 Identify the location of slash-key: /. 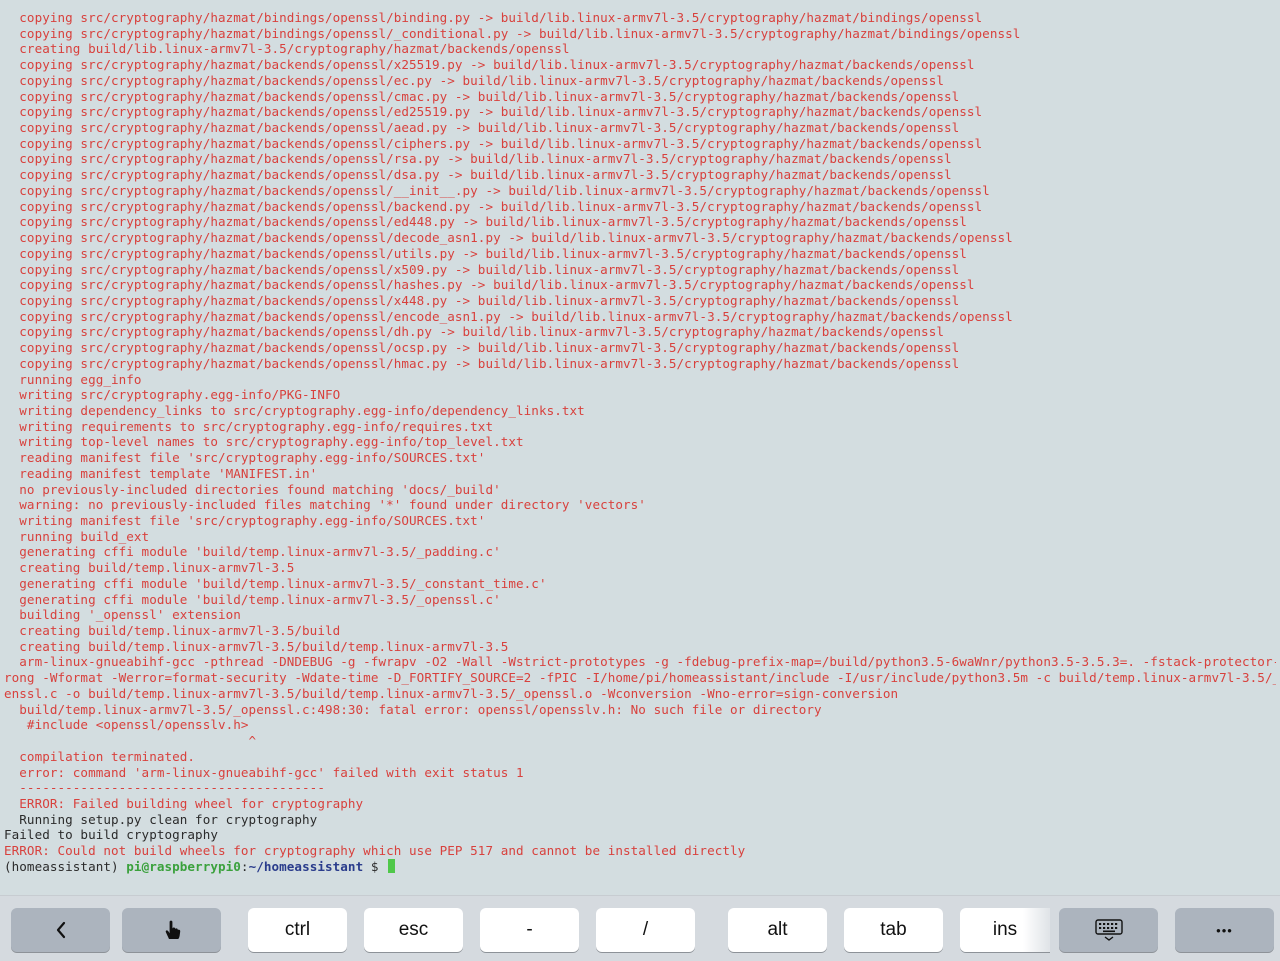
(645, 930).